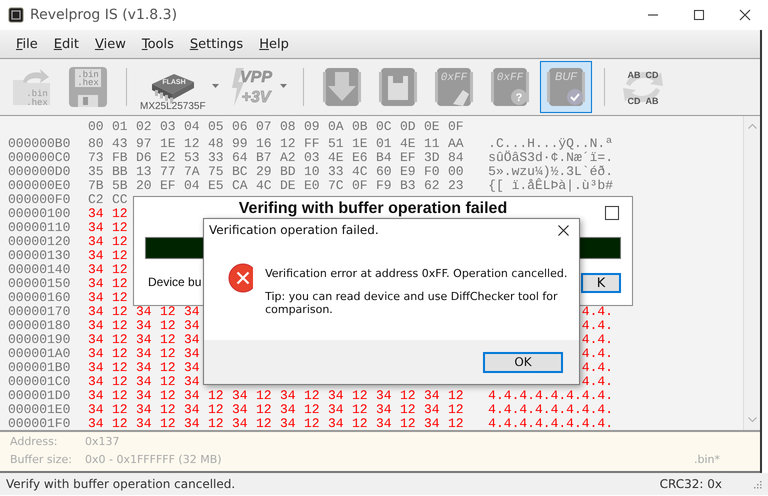 The image size is (768, 496). Describe the element at coordinates (336, 158) in the screenshot. I see `hex-cell-text: 4E` at that location.